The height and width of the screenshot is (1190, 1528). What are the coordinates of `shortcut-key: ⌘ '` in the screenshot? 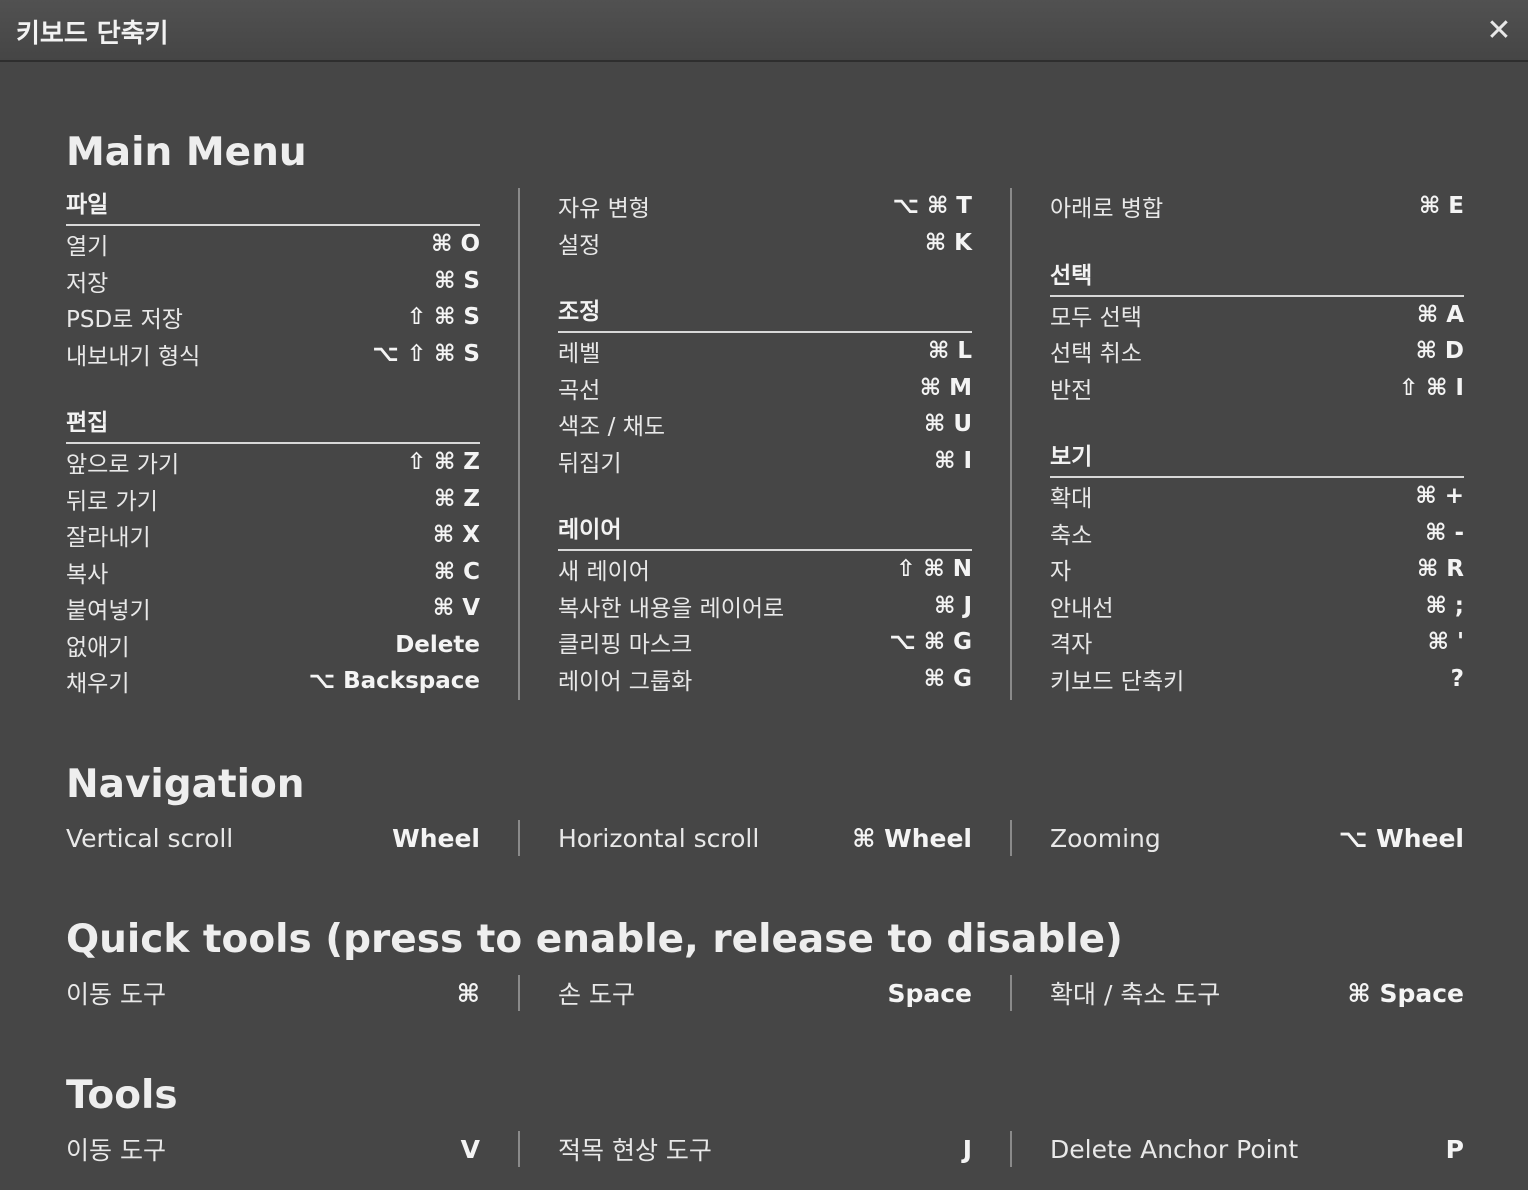 It's located at (1445, 642).